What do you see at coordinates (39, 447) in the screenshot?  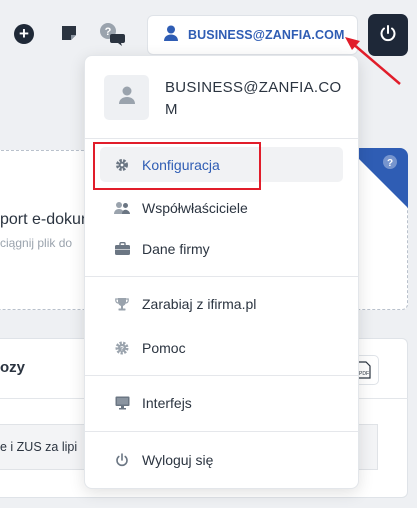 I see `tax-row-text: e i ZUS za lipi` at bounding box center [39, 447].